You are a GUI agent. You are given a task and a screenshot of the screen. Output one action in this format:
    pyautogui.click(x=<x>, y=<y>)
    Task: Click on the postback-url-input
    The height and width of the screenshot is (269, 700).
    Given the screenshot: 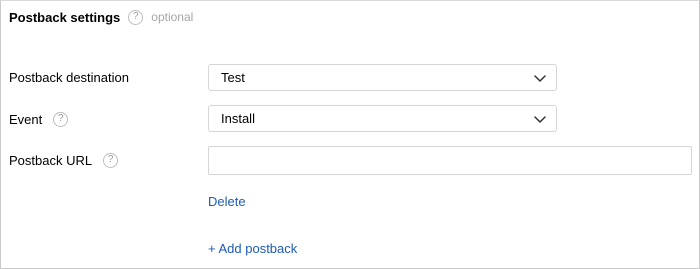 What is the action you would take?
    pyautogui.click(x=450, y=160)
    